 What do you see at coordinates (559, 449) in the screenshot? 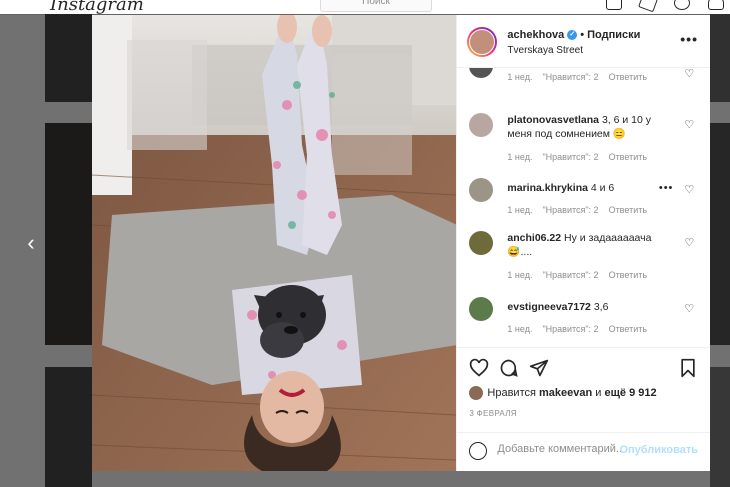
I see `comment-input` at bounding box center [559, 449].